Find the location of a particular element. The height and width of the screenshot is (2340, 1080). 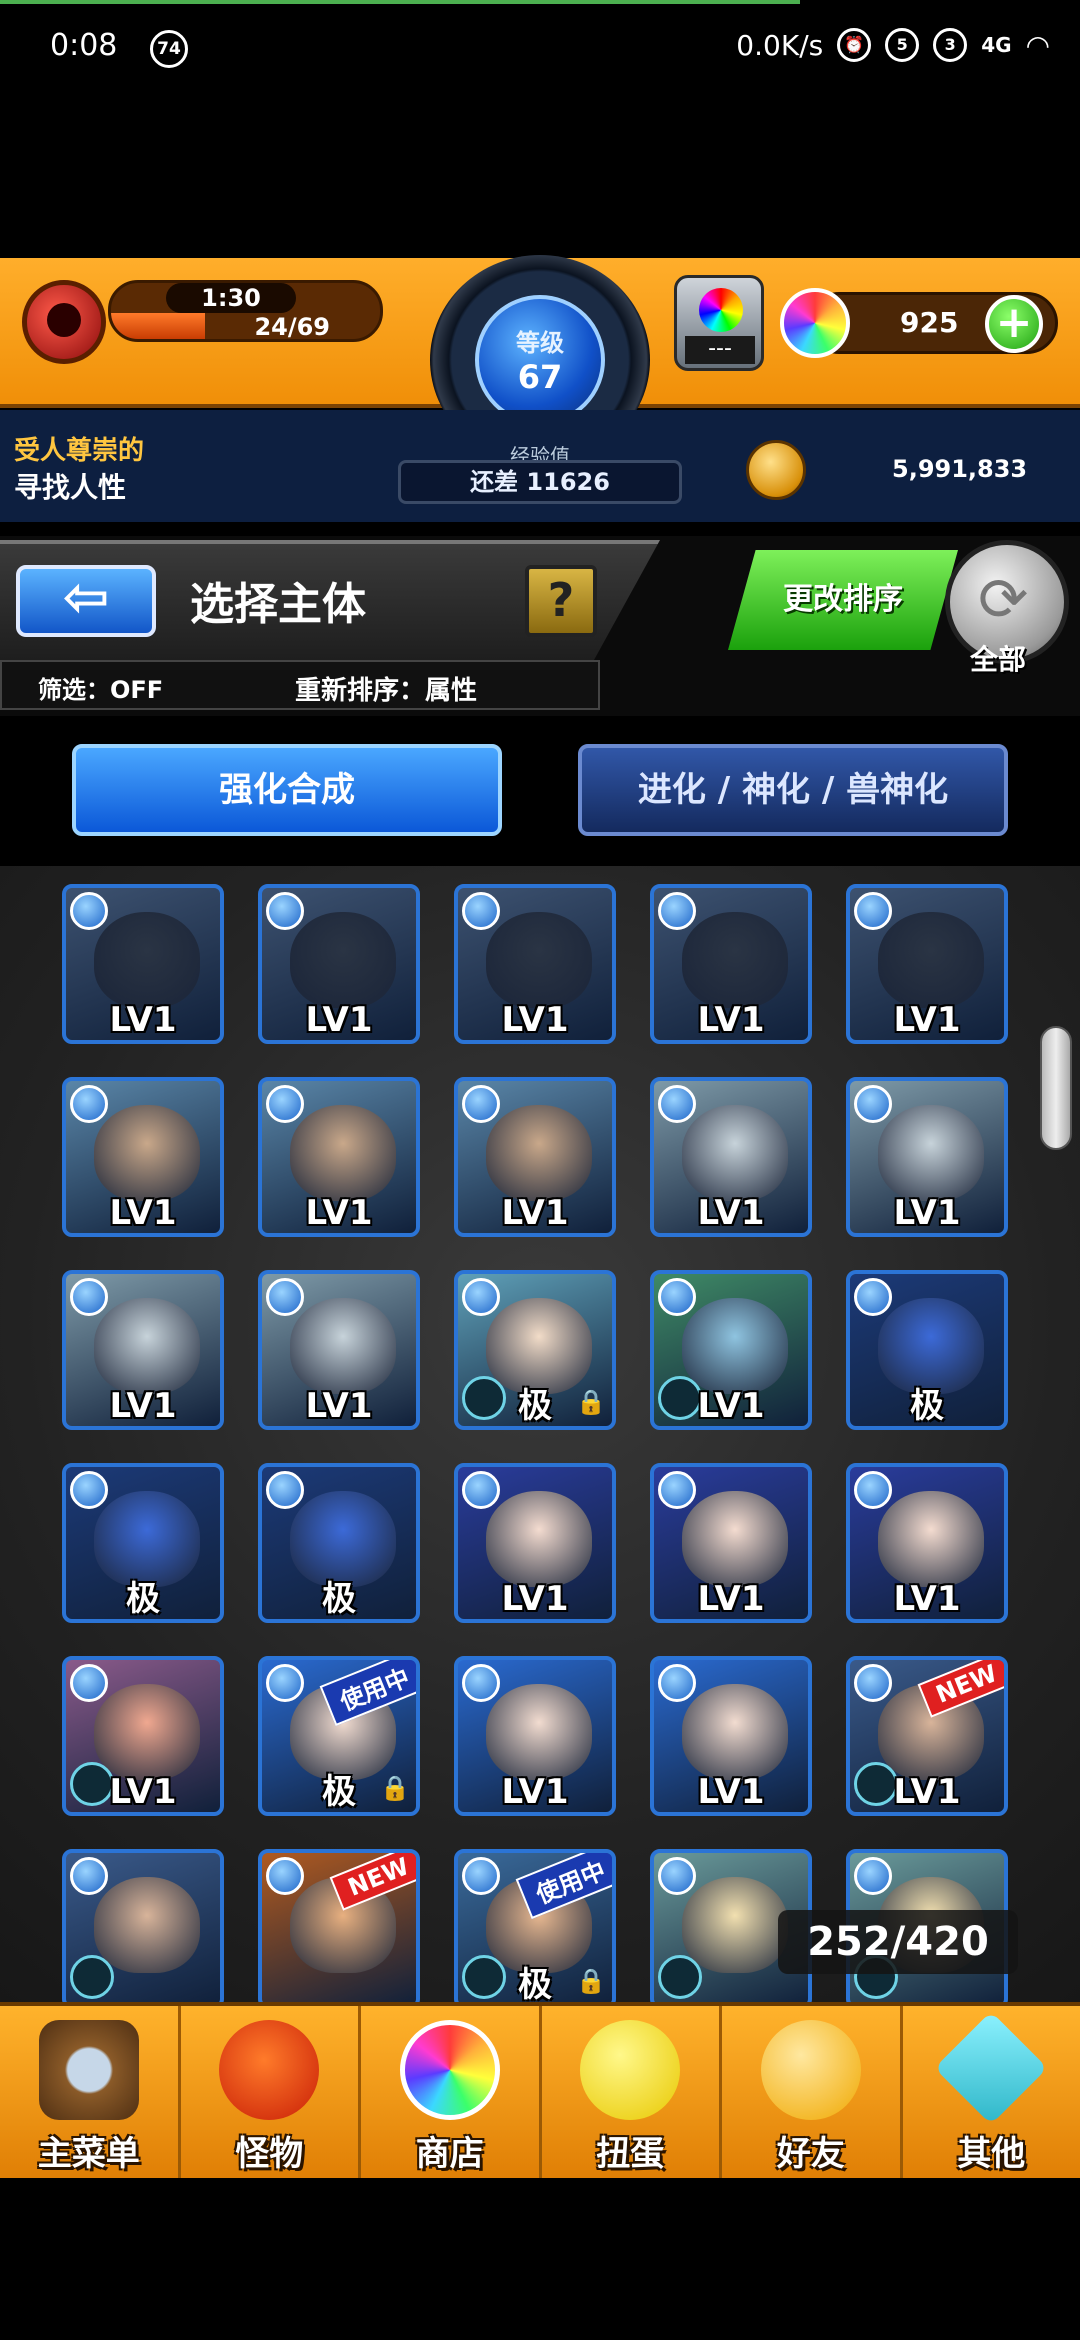

bottom-spacer is located at coordinates (540, 2259).